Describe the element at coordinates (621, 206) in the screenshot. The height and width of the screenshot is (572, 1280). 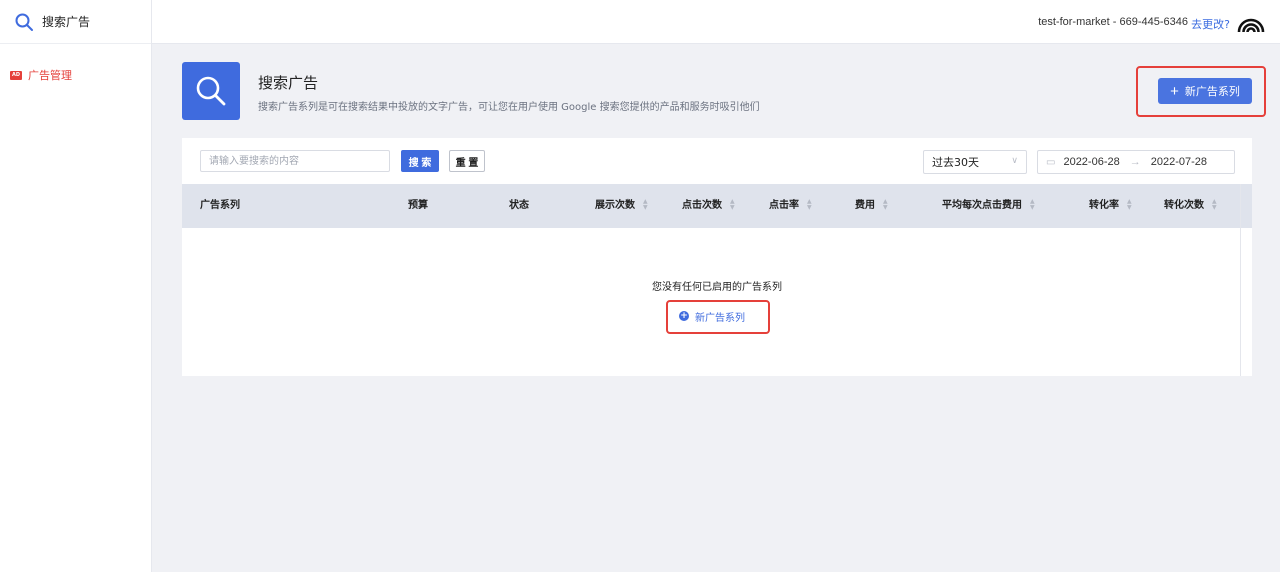
I see `column-header-impressions: 展示次数 ▲ ▼` at that location.